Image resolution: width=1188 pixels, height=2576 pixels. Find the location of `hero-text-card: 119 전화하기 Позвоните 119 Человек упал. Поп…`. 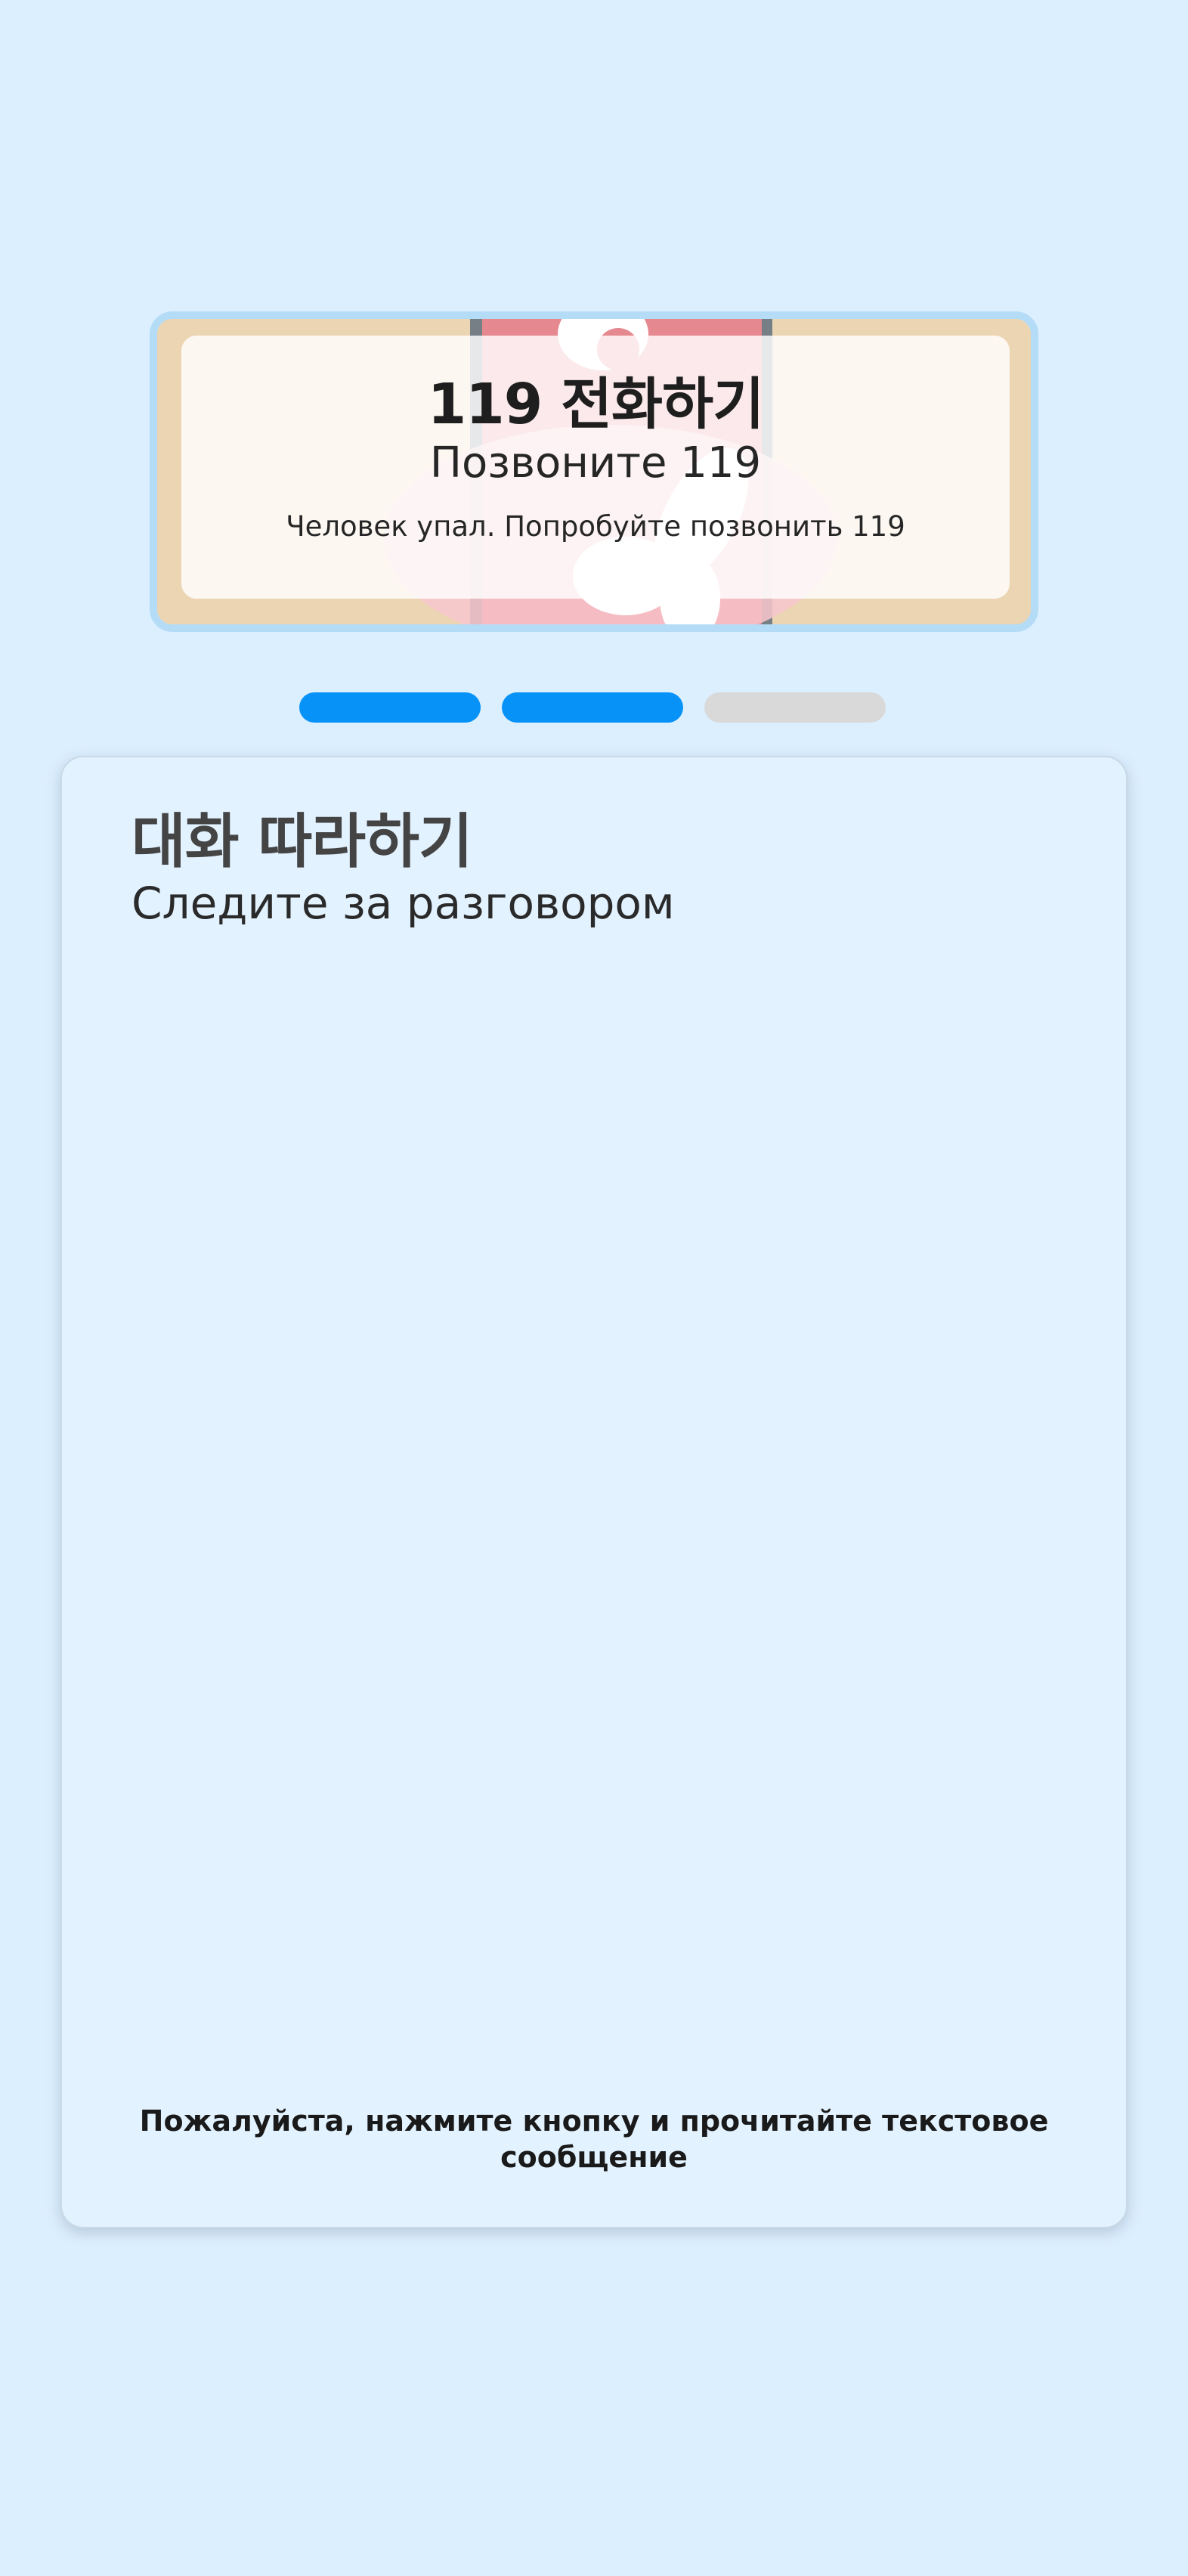

hero-text-card: 119 전화하기 Позвоните 119 Человек упал. Поп… is located at coordinates (595, 467).